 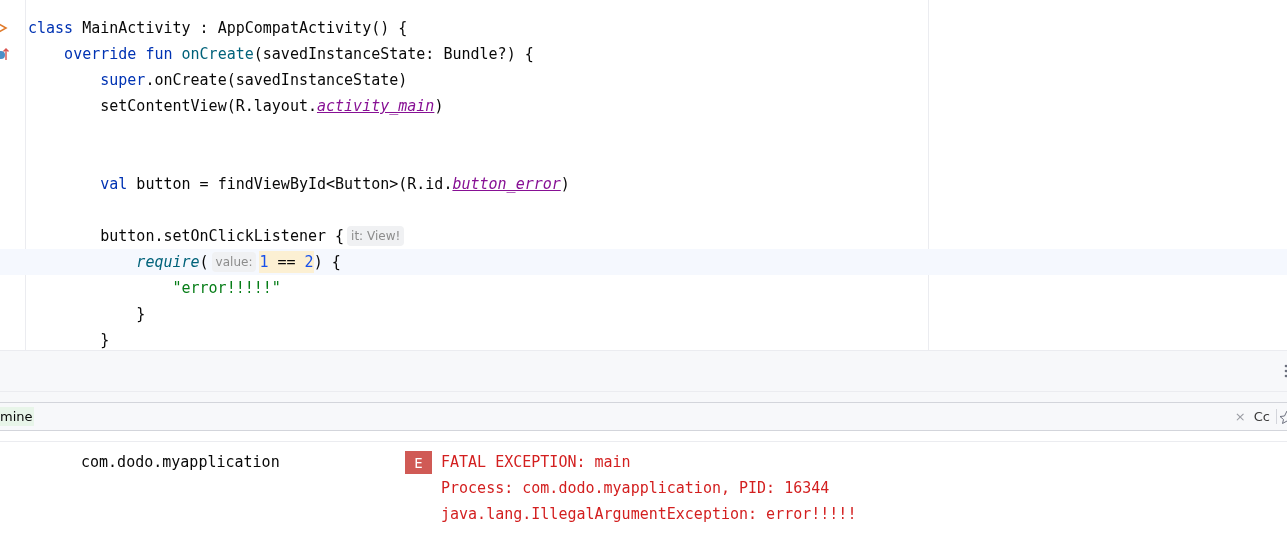 I want to click on code-line: "error!!!!!", so click(x=226, y=288).